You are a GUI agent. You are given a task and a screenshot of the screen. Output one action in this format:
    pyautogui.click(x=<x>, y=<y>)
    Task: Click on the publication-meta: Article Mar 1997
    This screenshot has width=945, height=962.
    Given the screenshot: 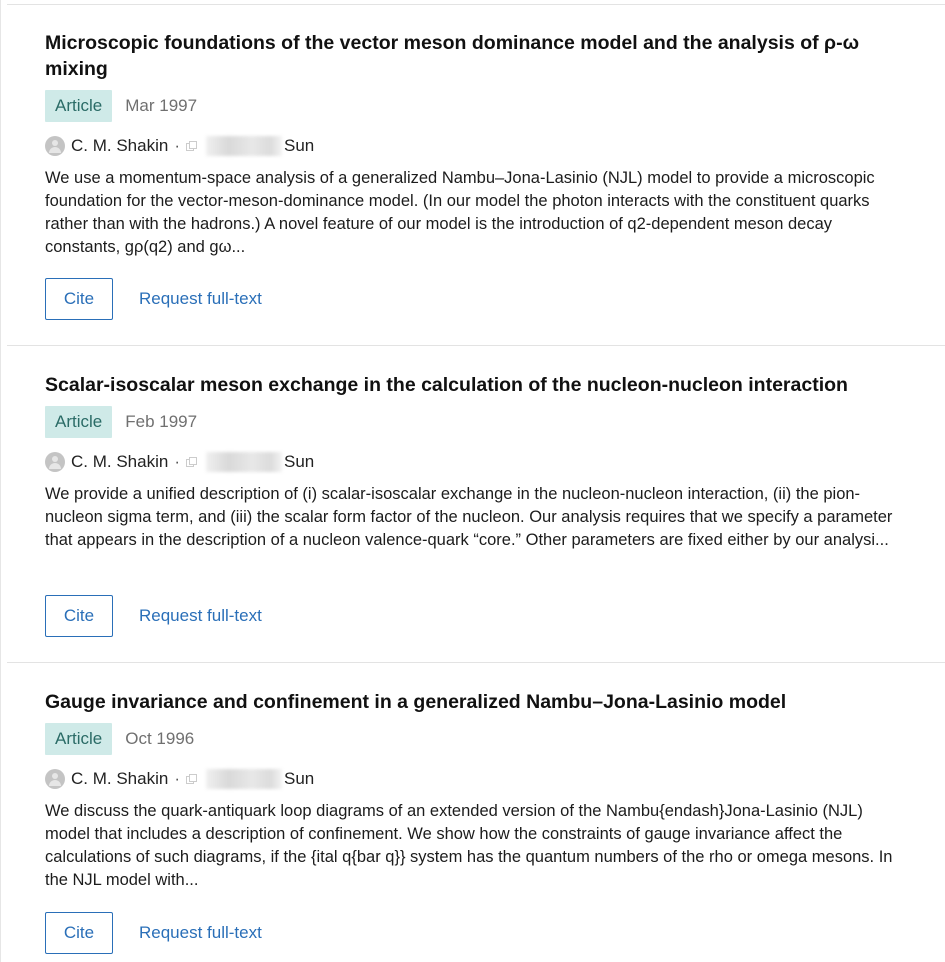 What is the action you would take?
    pyautogui.click(x=495, y=106)
    